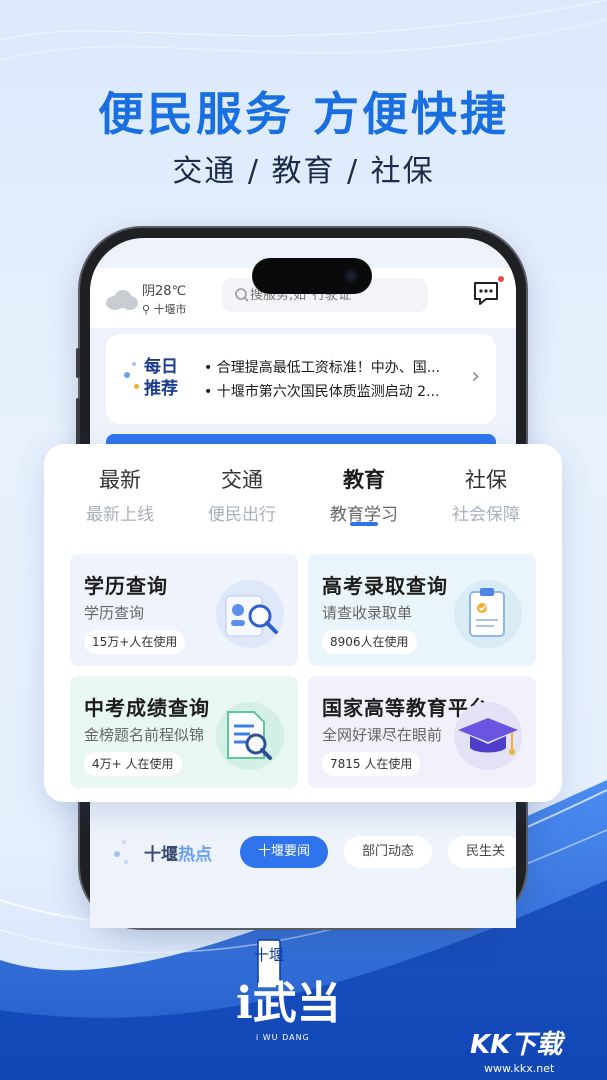 The image size is (607, 1080). Describe the element at coordinates (184, 610) in the screenshot. I see `service-degree-query: 学历查询 学历查询 15万+人在使用` at that location.